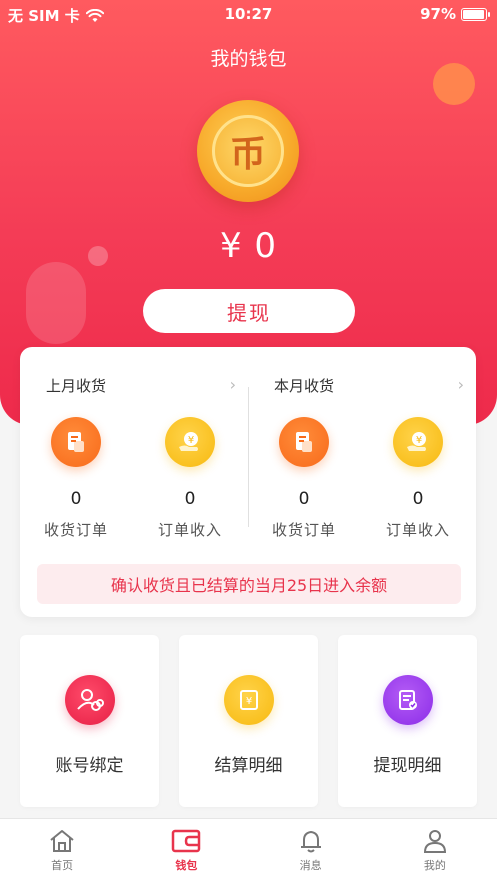  Describe the element at coordinates (248, 766) in the screenshot. I see `tile-label: 结算明细` at that location.